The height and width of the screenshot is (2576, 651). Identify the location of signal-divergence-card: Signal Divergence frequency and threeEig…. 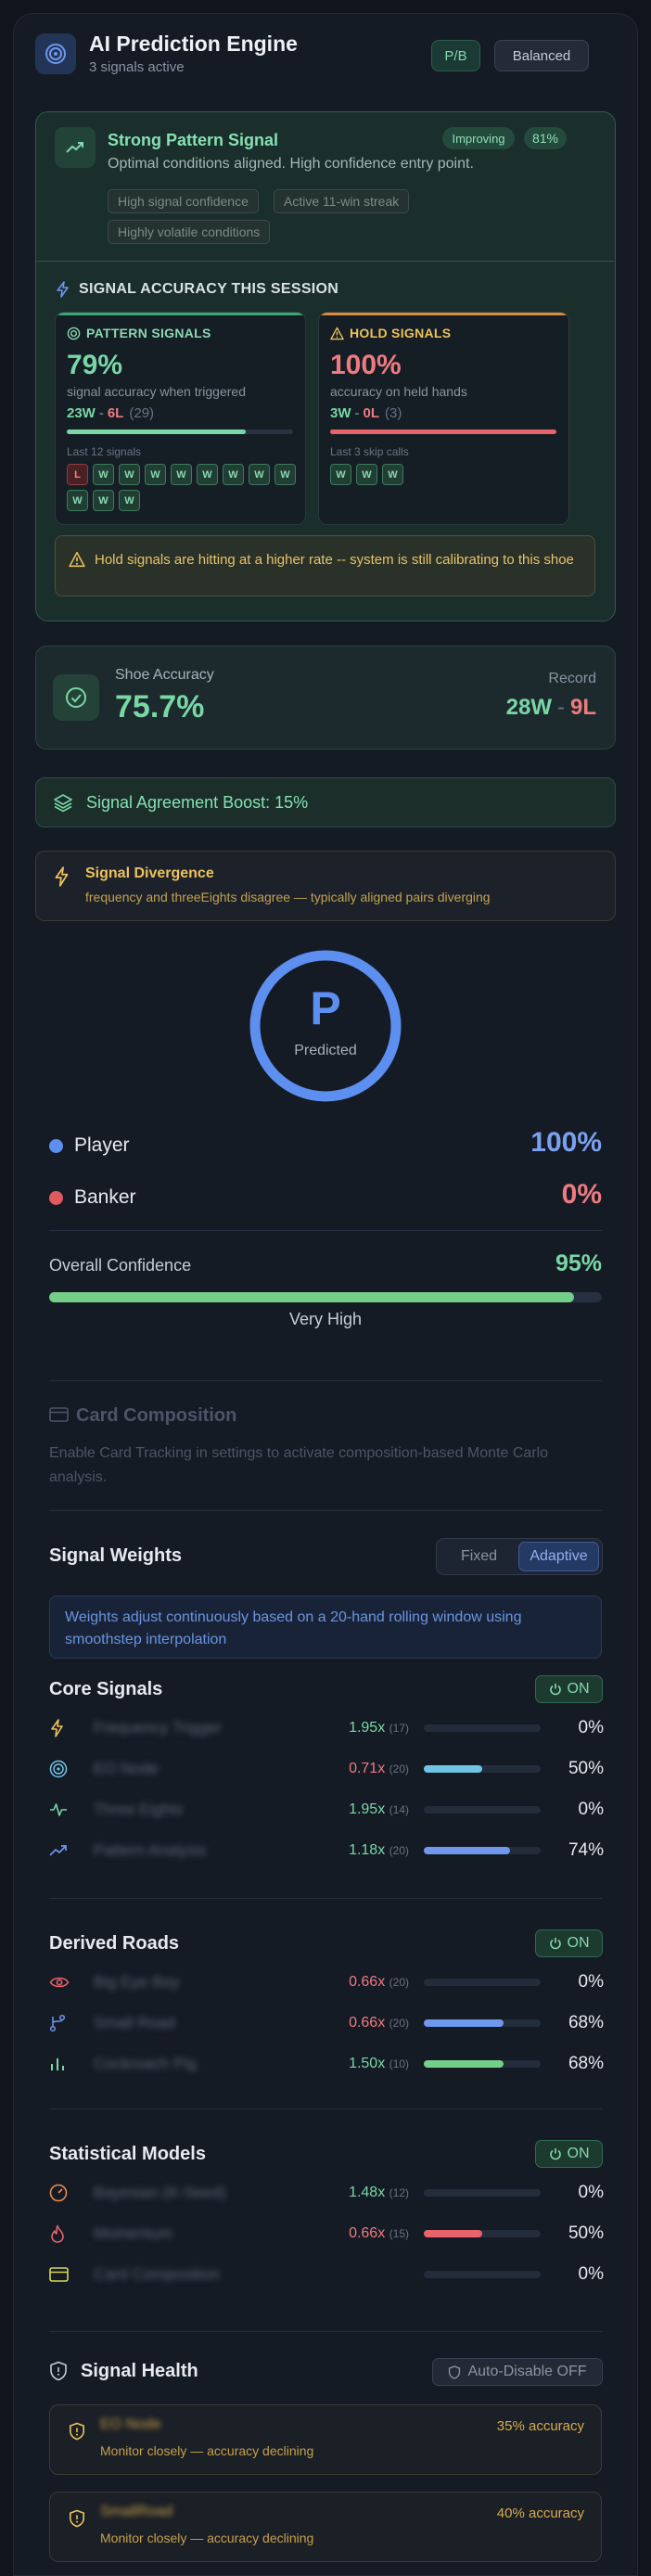
(325, 886).